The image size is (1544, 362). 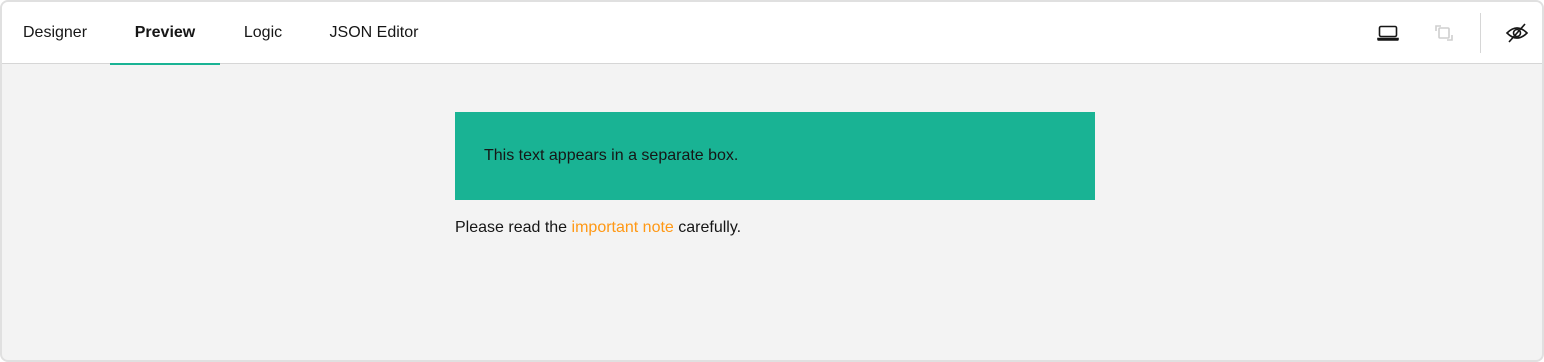 I want to click on orientation-icon, so click(x=1444, y=33).